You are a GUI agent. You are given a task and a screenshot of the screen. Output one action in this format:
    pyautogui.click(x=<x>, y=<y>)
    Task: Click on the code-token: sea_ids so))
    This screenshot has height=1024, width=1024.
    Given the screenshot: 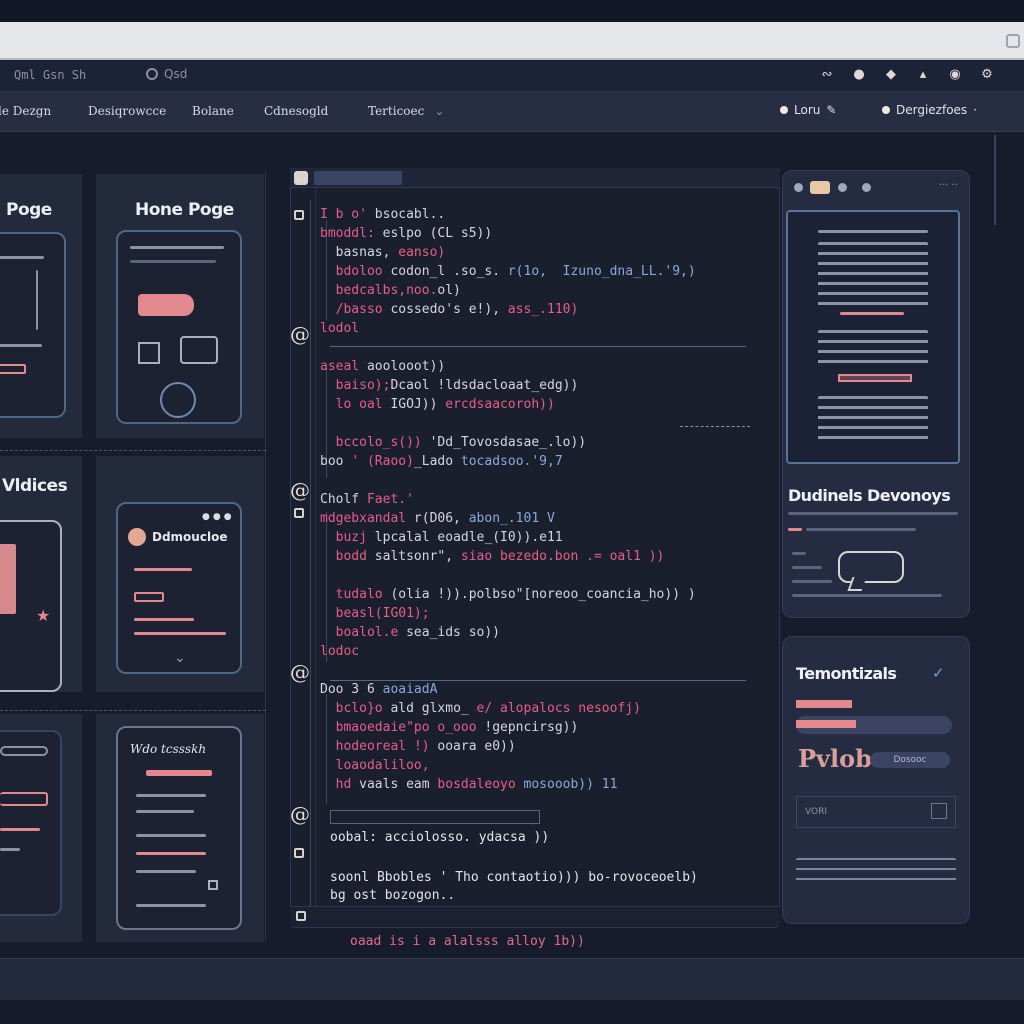 What is the action you would take?
    pyautogui.click(x=453, y=632)
    